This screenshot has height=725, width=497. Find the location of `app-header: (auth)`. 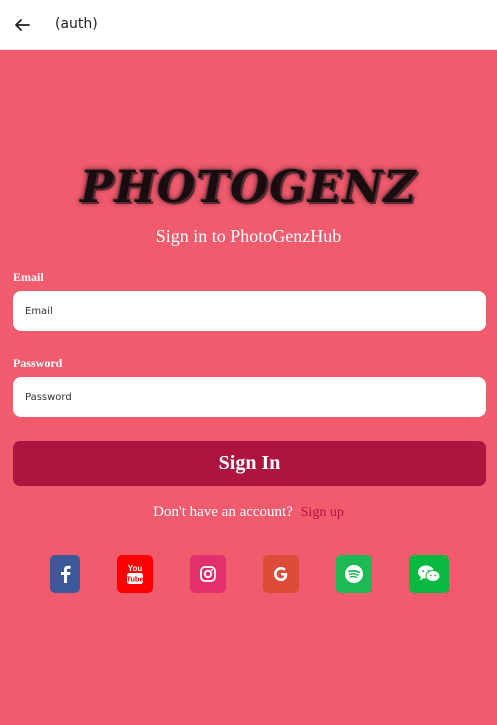

app-header: (auth) is located at coordinates (248, 25).